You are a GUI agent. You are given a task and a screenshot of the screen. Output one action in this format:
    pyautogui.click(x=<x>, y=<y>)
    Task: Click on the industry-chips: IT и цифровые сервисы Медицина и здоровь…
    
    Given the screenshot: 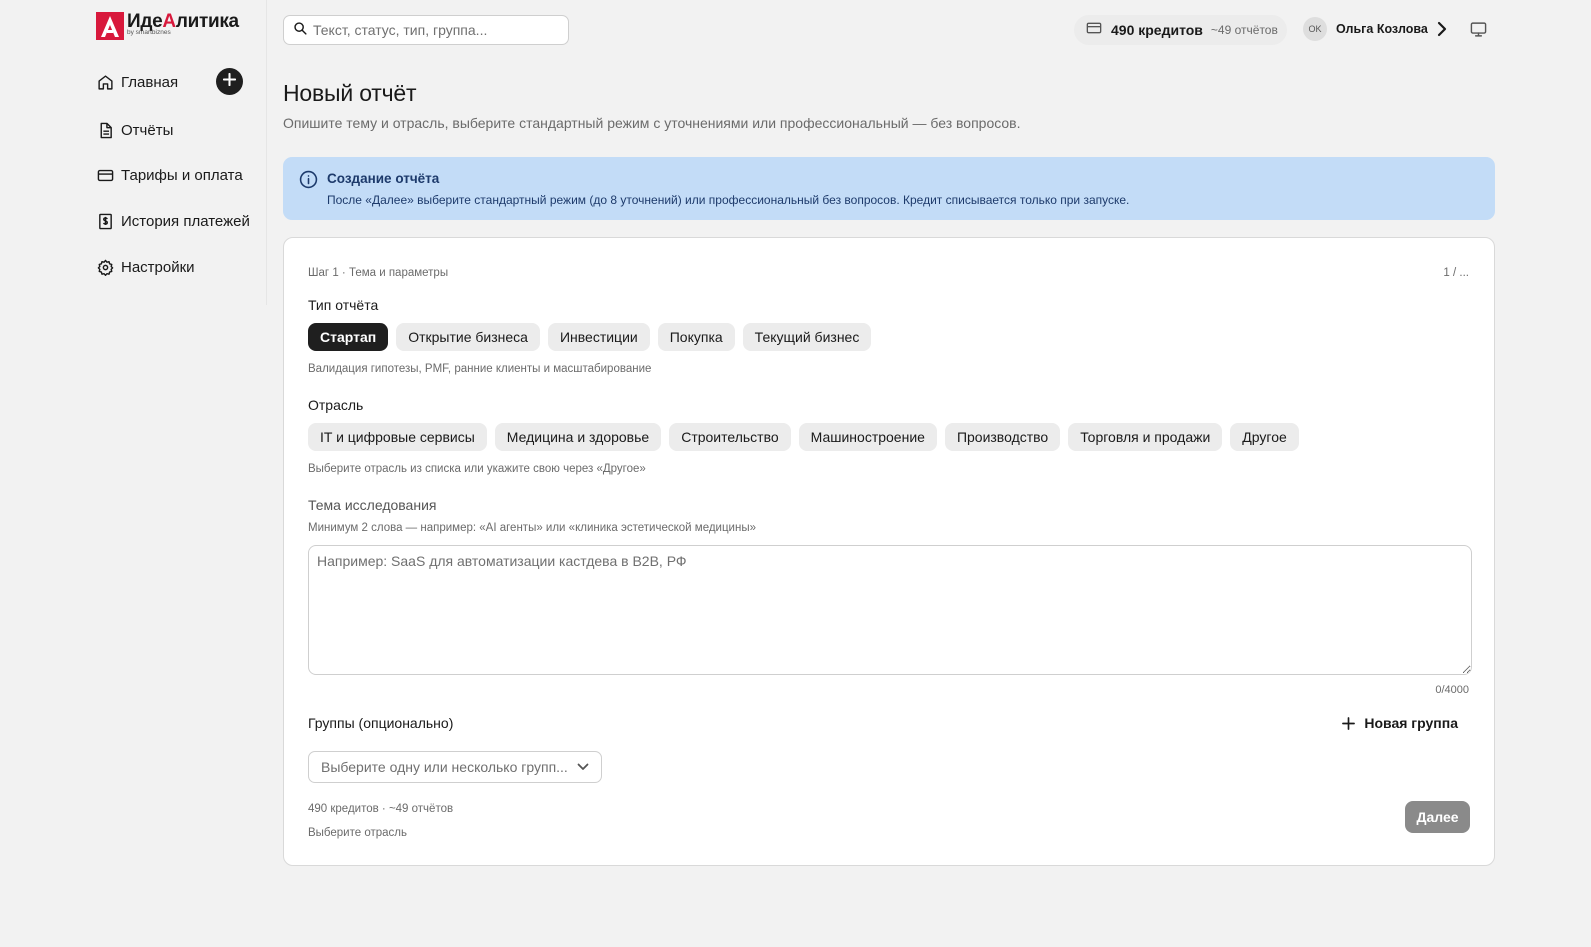 What is the action you would take?
    pyautogui.click(x=803, y=437)
    